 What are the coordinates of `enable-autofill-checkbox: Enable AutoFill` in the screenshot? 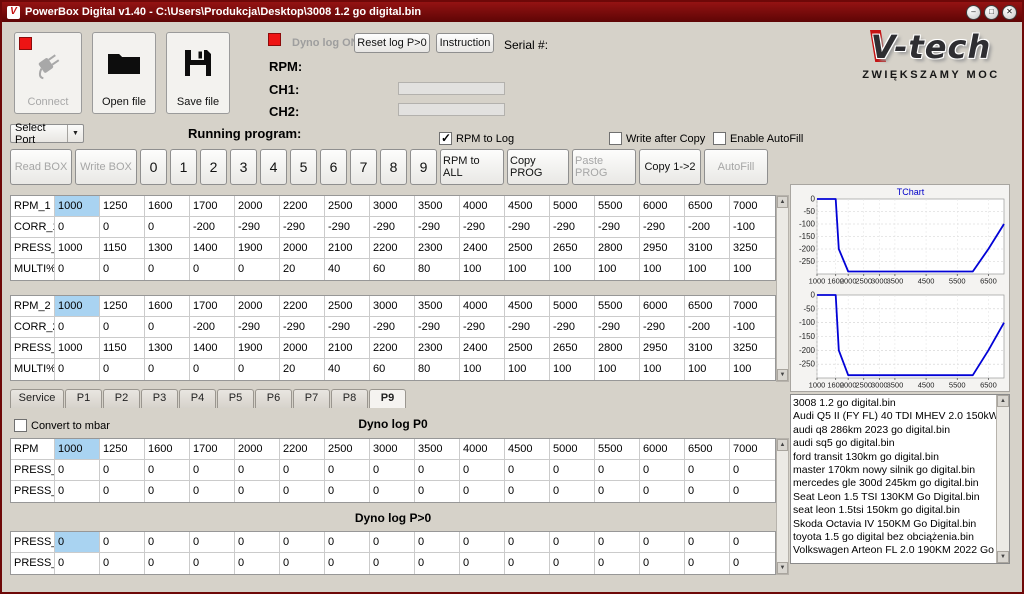 It's located at (758, 138).